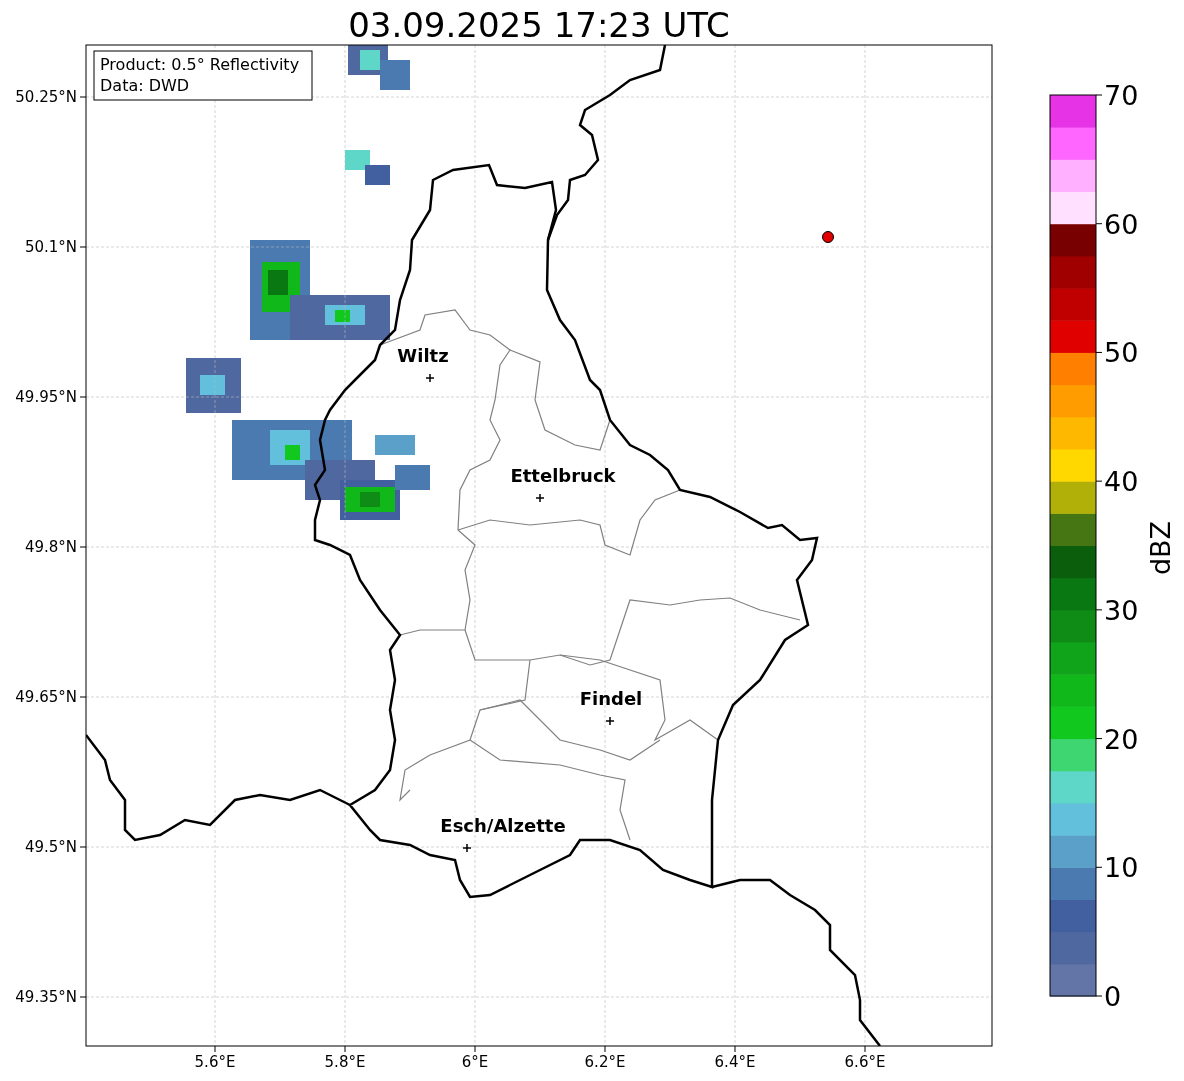 Image resolution: width=1184 pixels, height=1081 pixels. I want to click on city-label: Esch/Alzette, so click(503, 825).